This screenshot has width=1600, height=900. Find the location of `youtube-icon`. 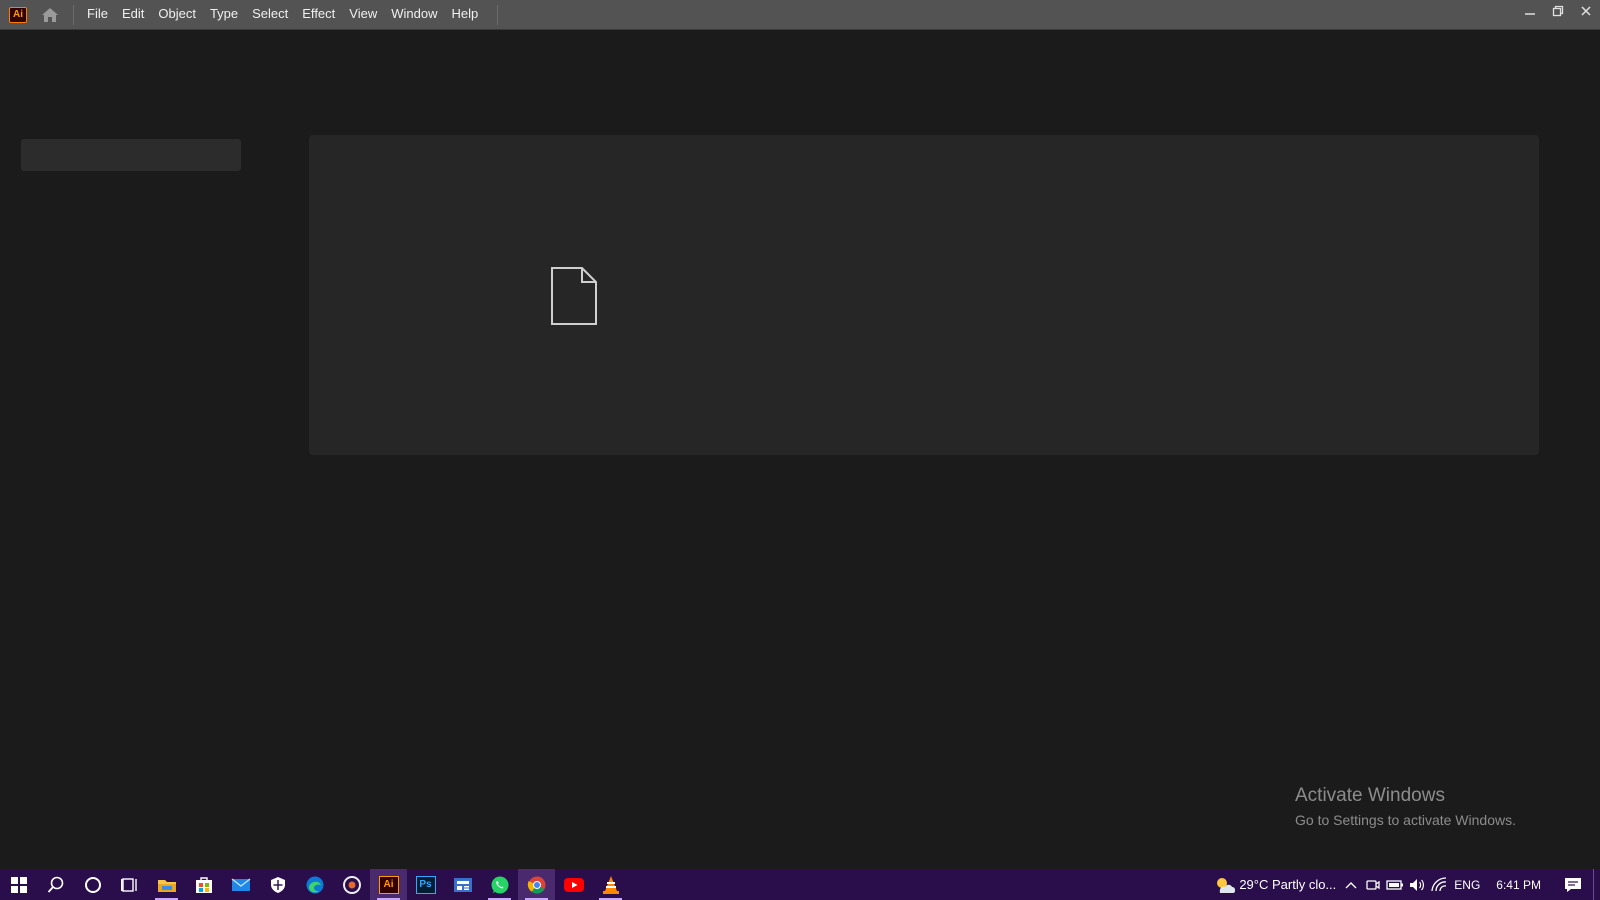

youtube-icon is located at coordinates (573, 884).